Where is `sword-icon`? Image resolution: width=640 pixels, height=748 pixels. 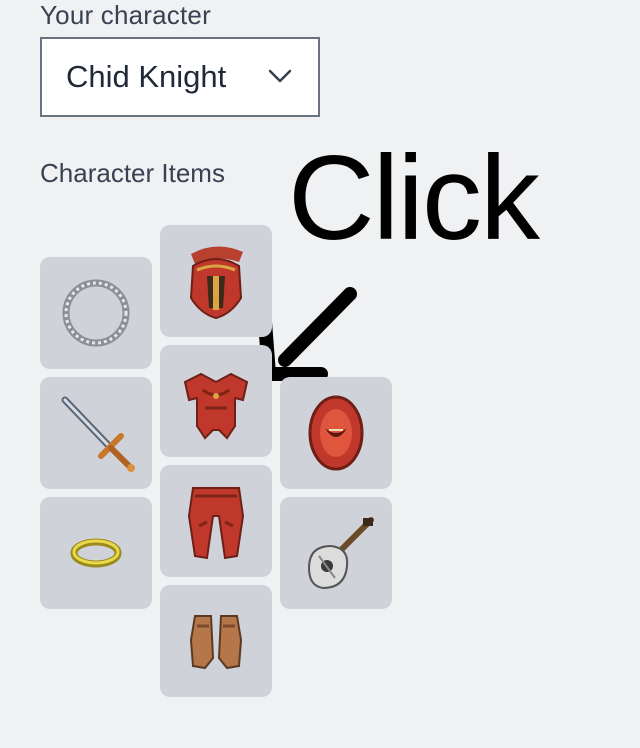 sword-icon is located at coordinates (98, 434).